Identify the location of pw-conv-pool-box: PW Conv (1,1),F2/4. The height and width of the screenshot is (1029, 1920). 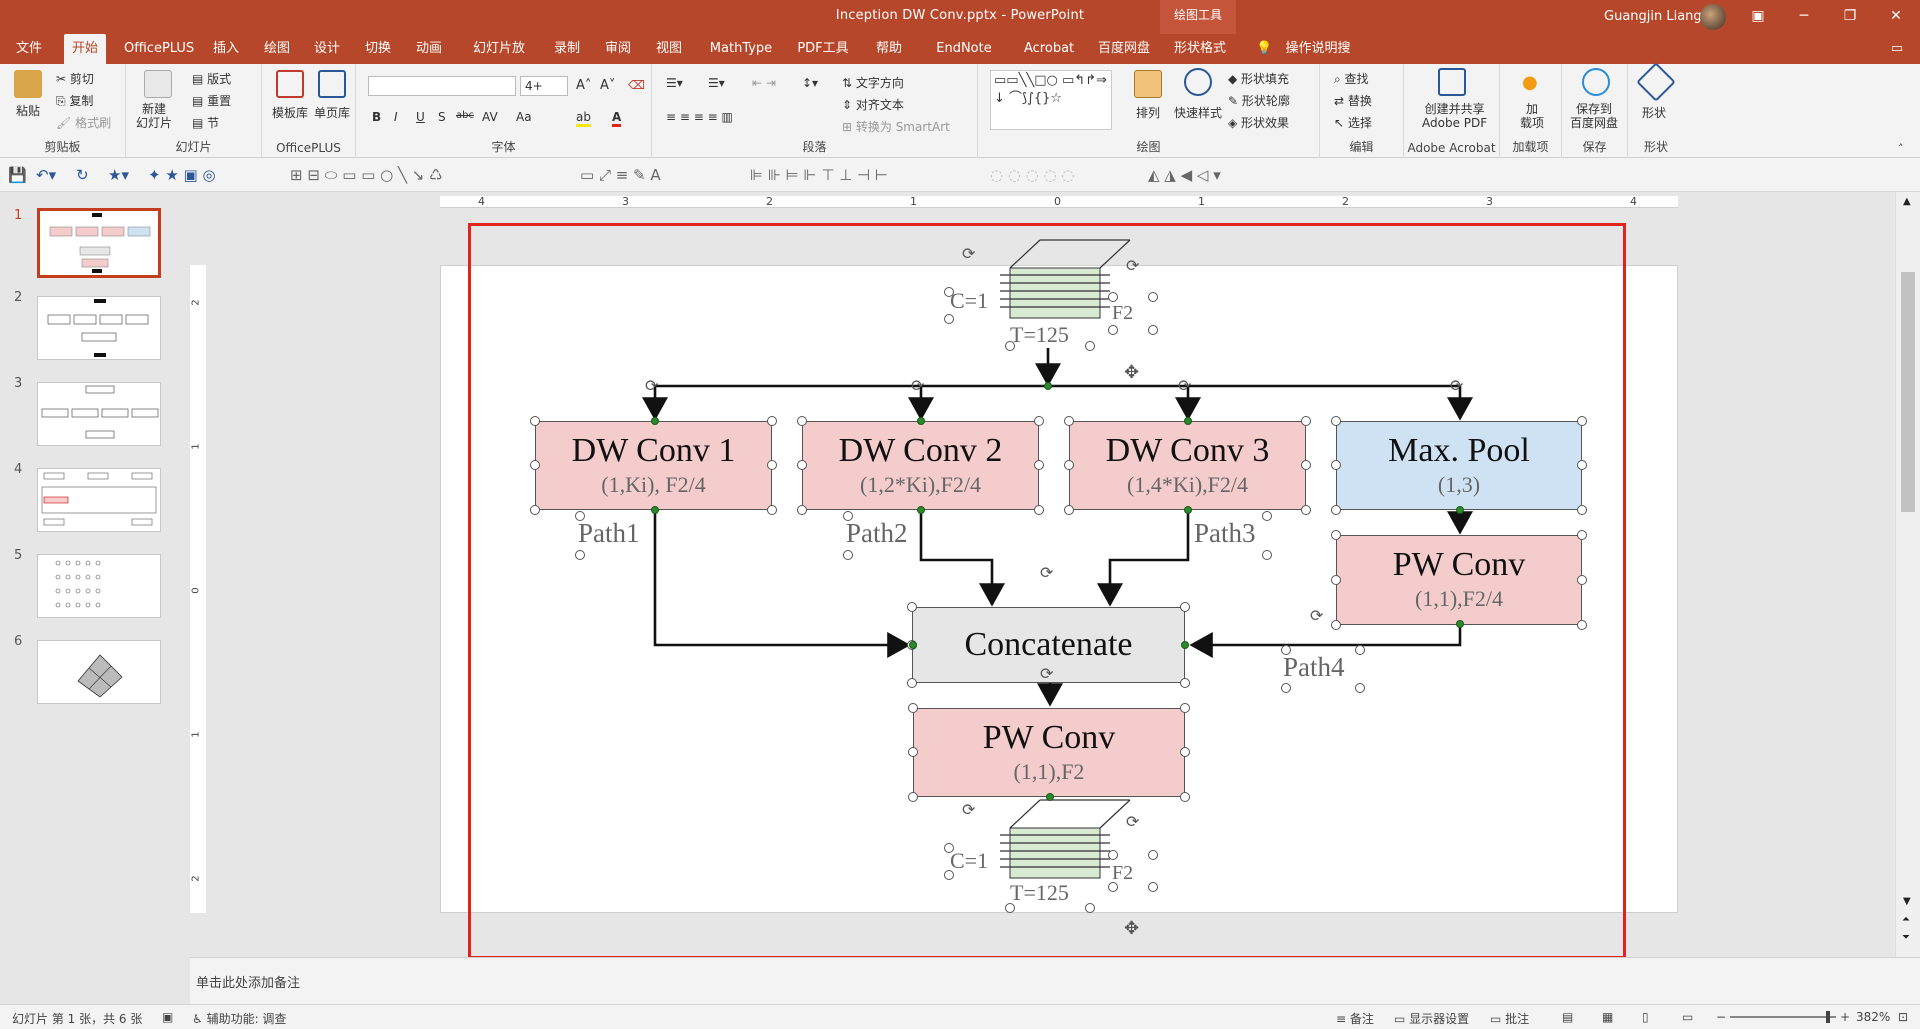
(1459, 580).